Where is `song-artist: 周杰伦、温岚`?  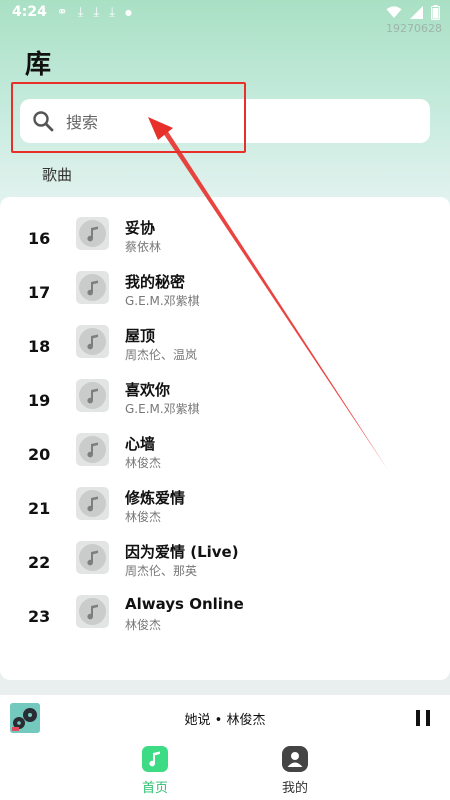 song-artist: 周杰伦、温岚 is located at coordinates (161, 355).